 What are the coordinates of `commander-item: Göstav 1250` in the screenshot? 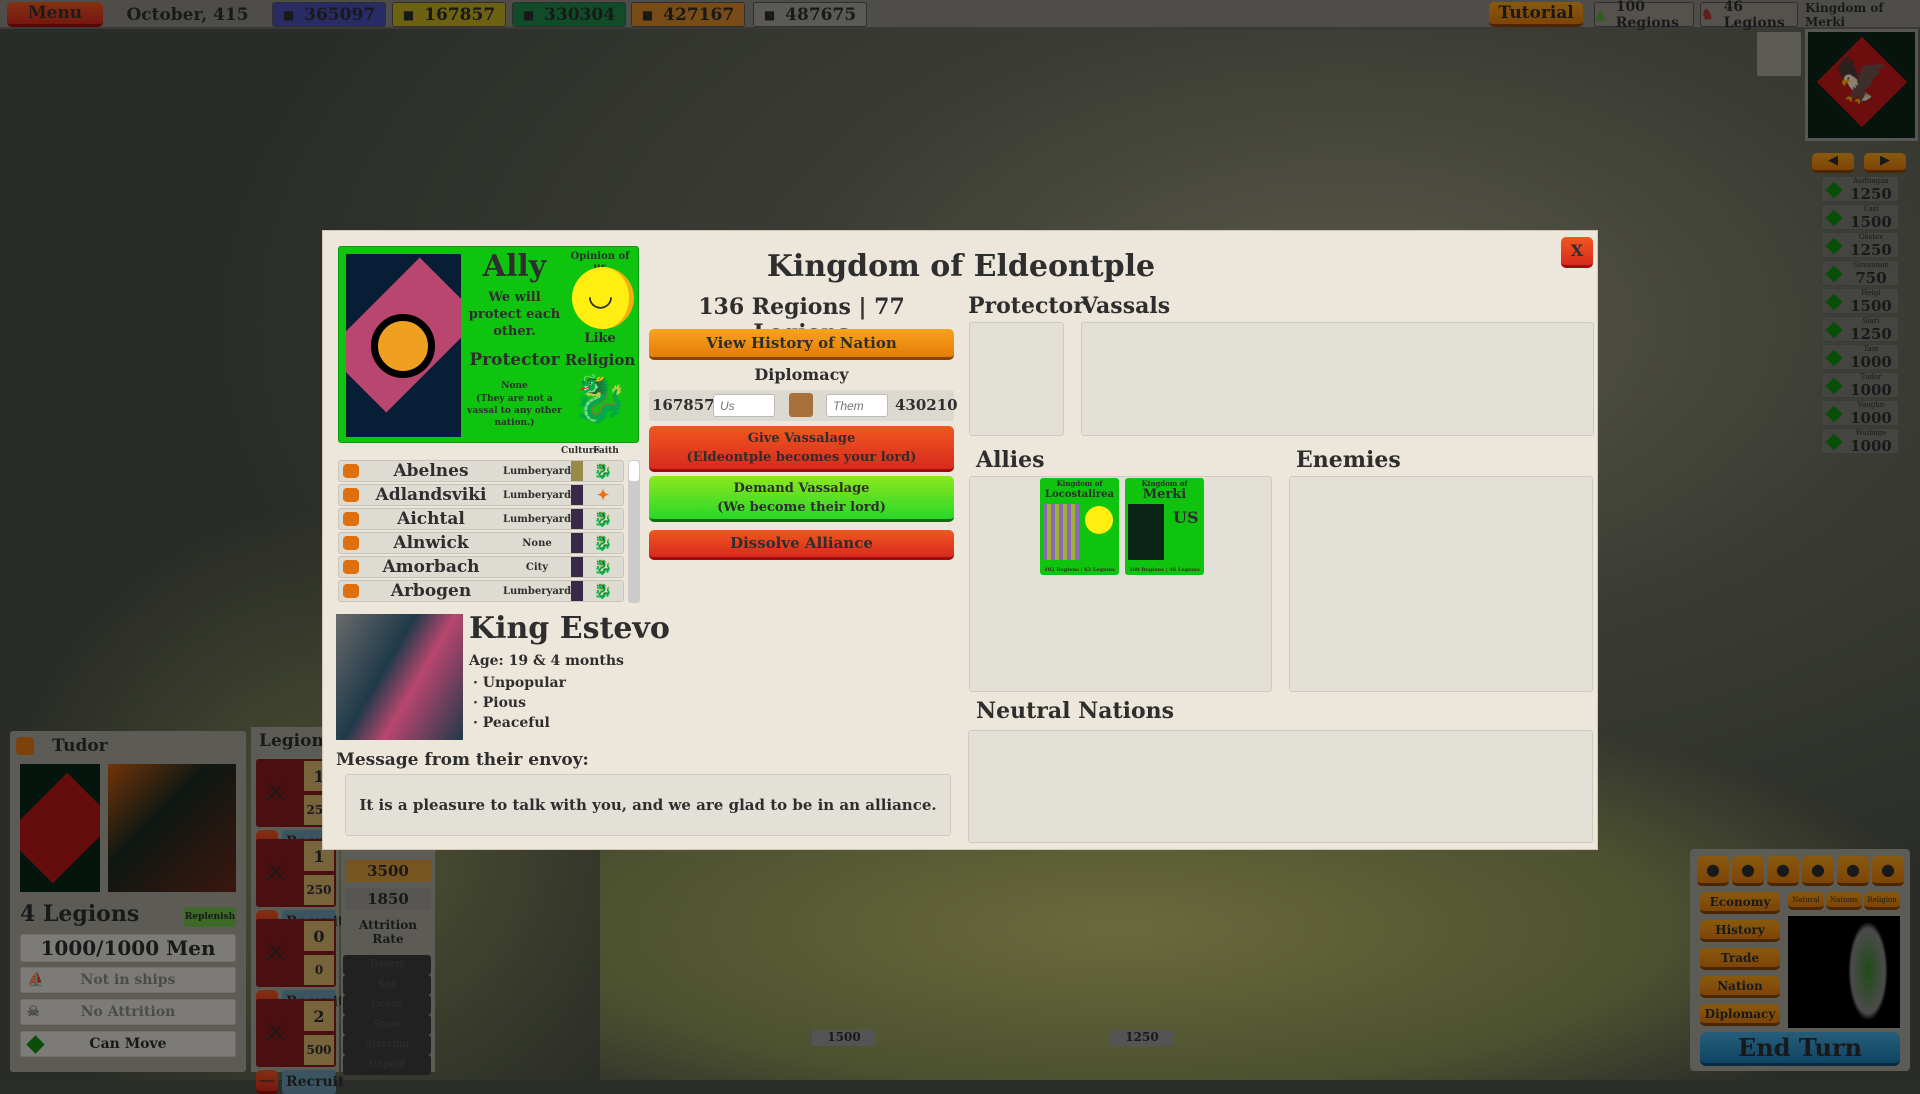 It's located at (1860, 245).